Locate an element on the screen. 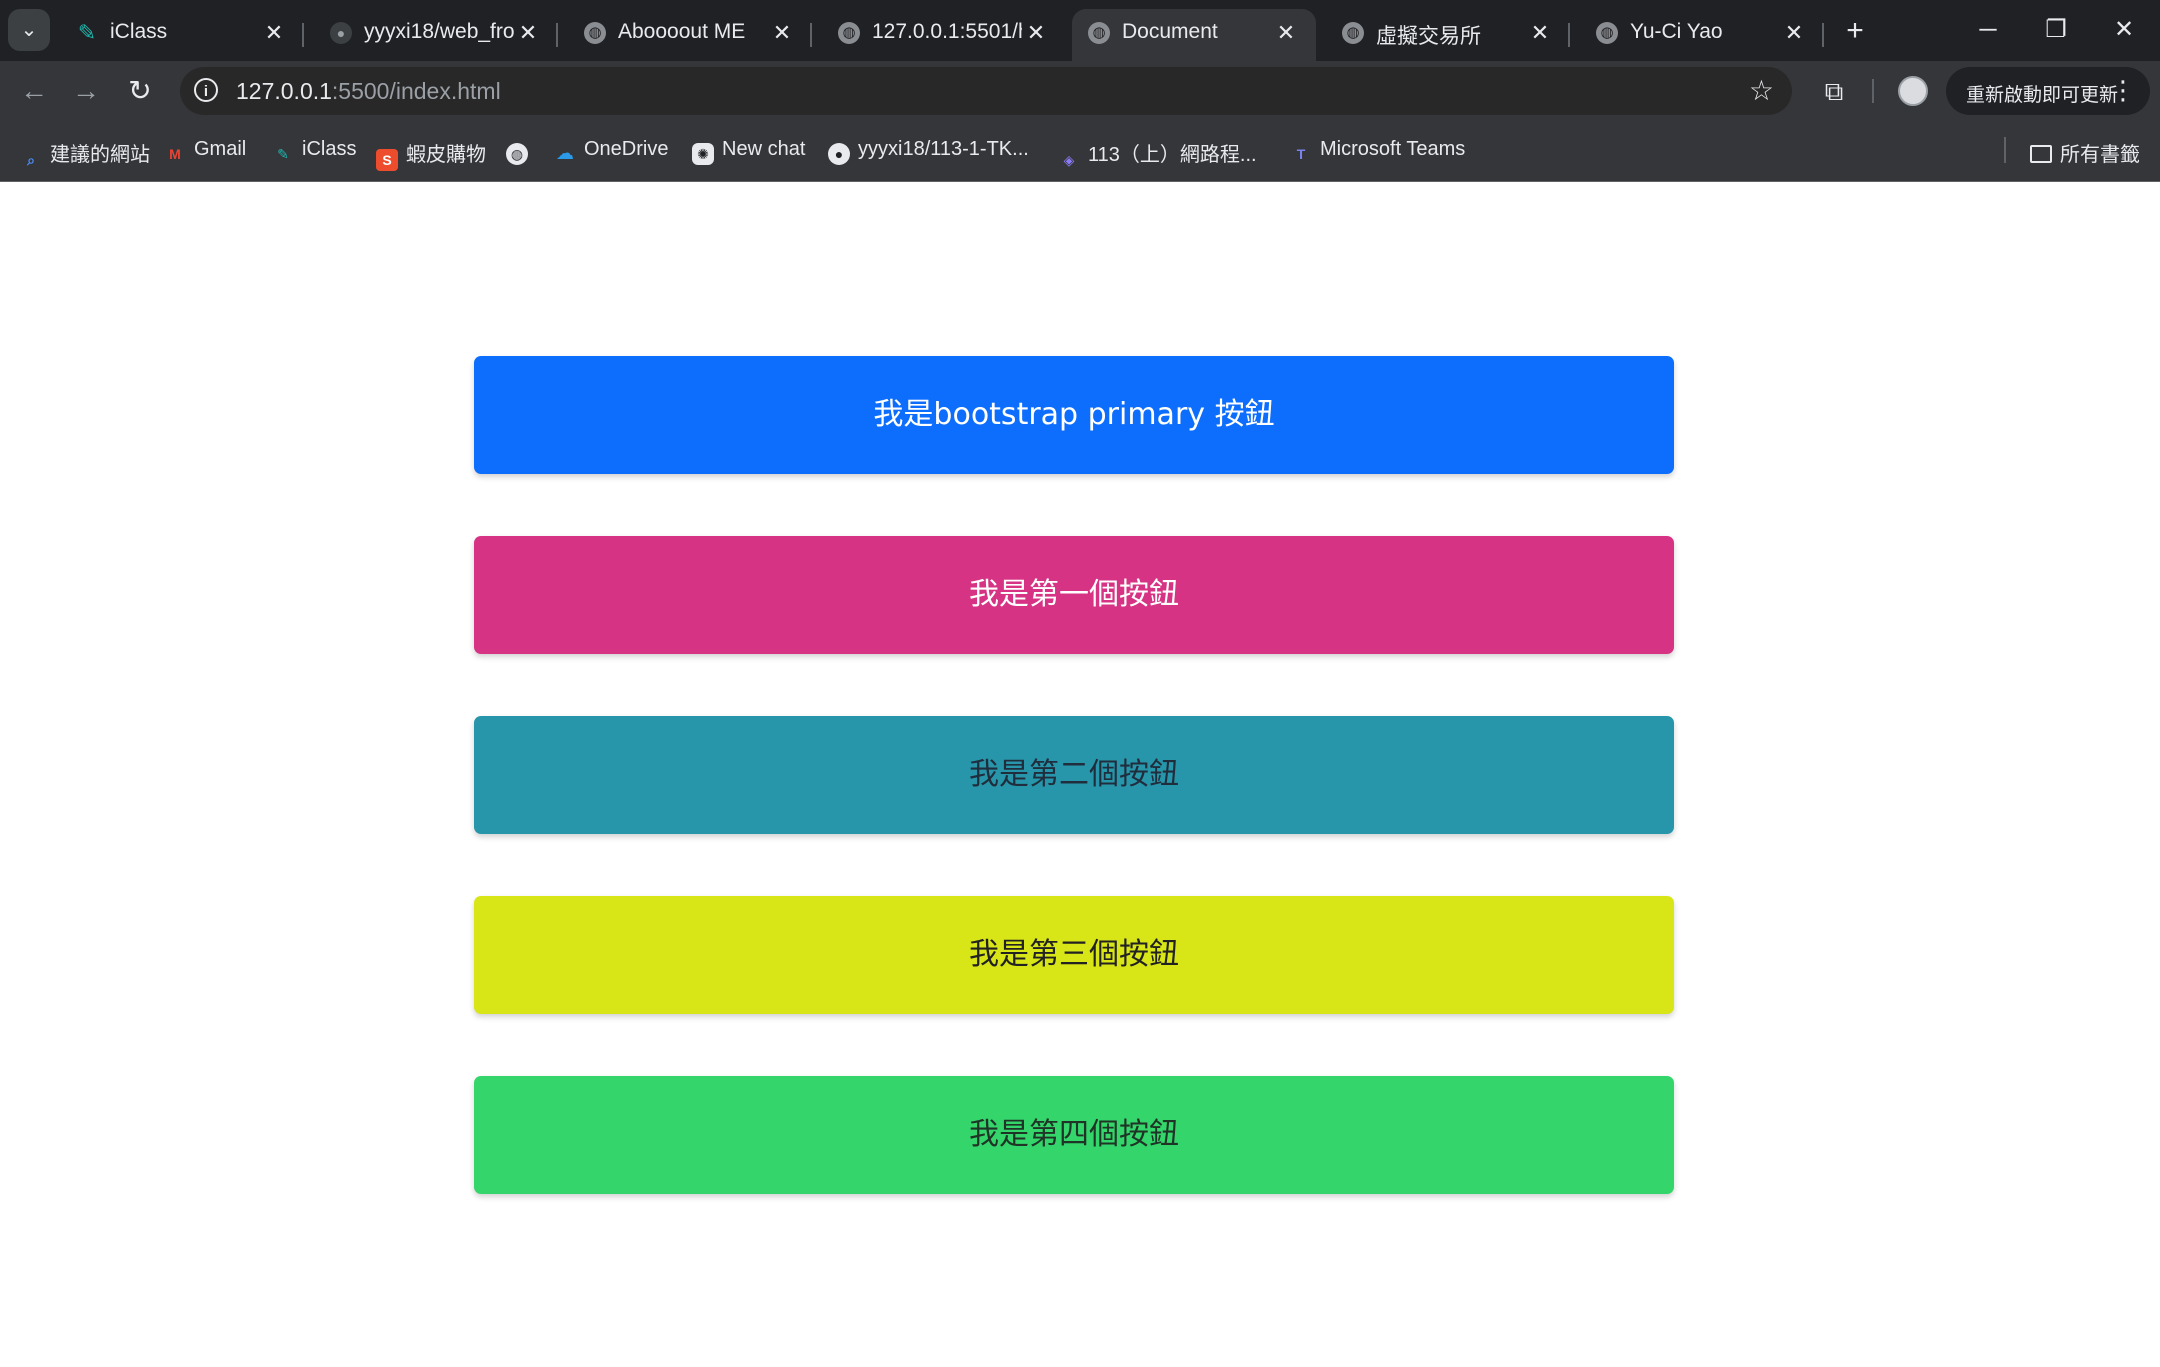 Image resolution: width=2160 pixels, height=1367 pixels. profile-avatar is located at coordinates (1913, 91).